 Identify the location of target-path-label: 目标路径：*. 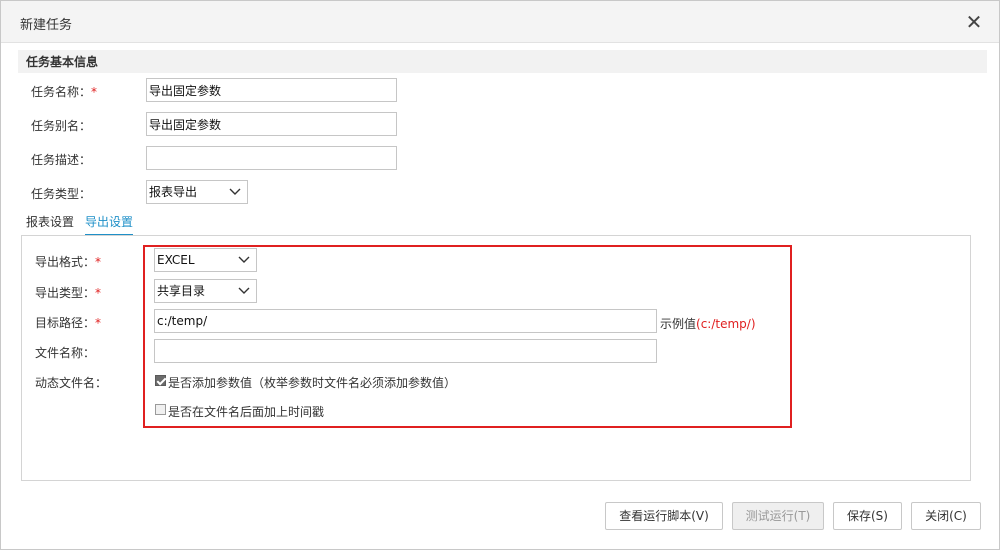
(68, 323).